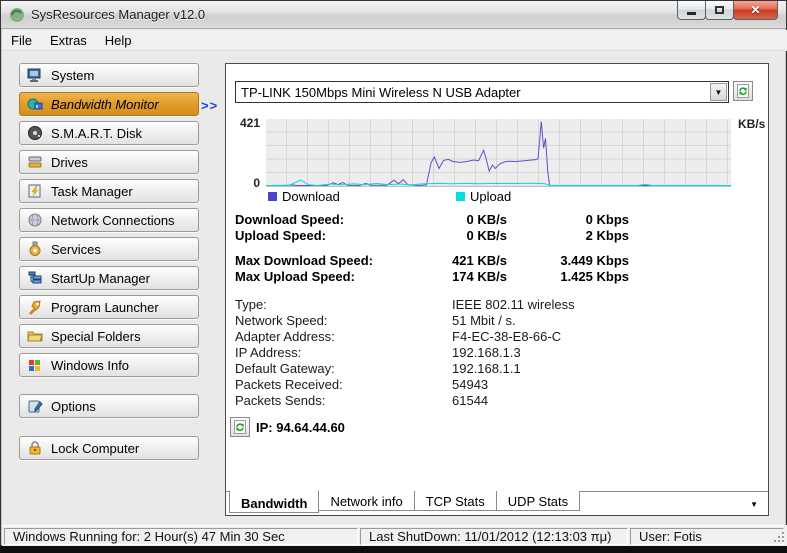 The width and height of the screenshot is (787, 553). I want to click on speed-kbs-value: 421 KB/s, so click(479, 260).